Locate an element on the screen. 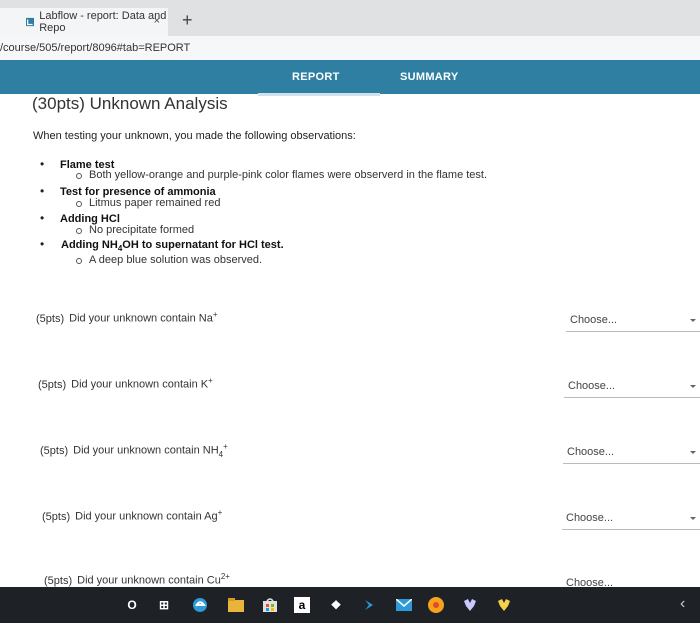  browser-tab: Labflow - report: Data and Repo × is located at coordinates (84, 22).